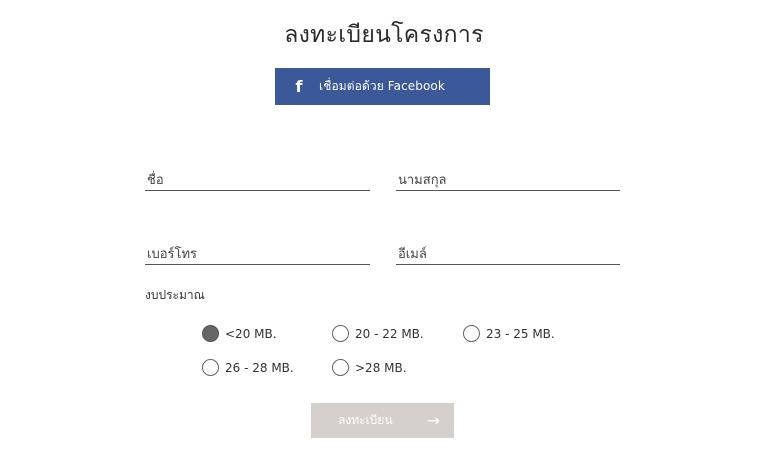 The image size is (768, 457). I want to click on page-title: ลงทะเบียนโครงการ, so click(384, 35).